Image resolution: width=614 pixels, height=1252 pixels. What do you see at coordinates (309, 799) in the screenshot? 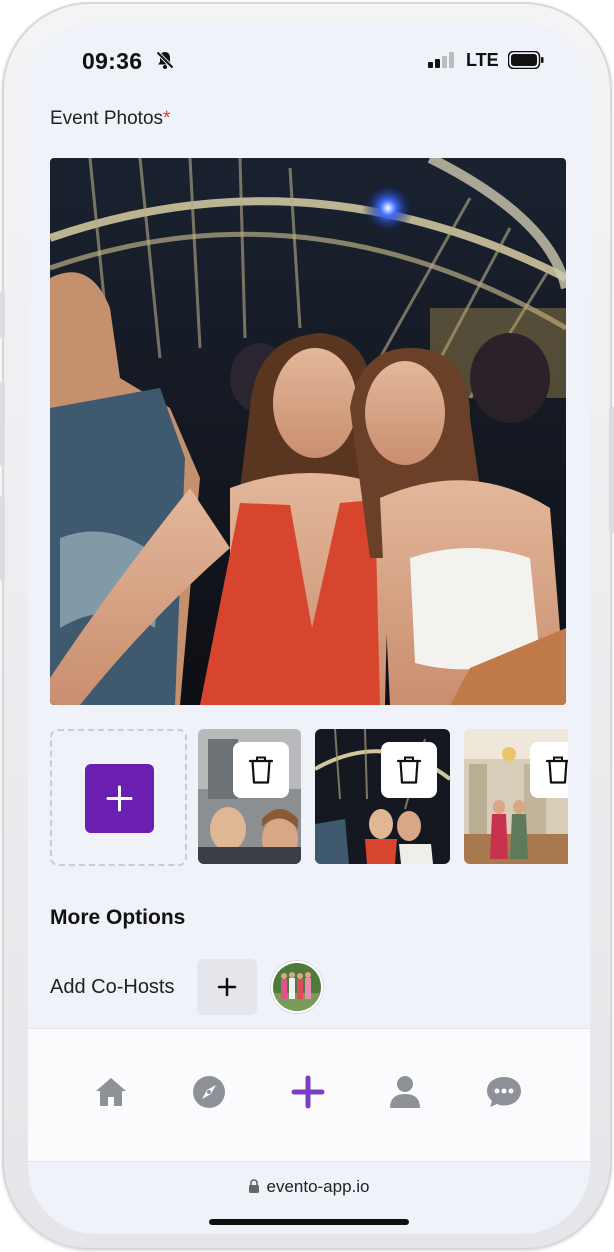
I see `photo-thumbnails` at bounding box center [309, 799].